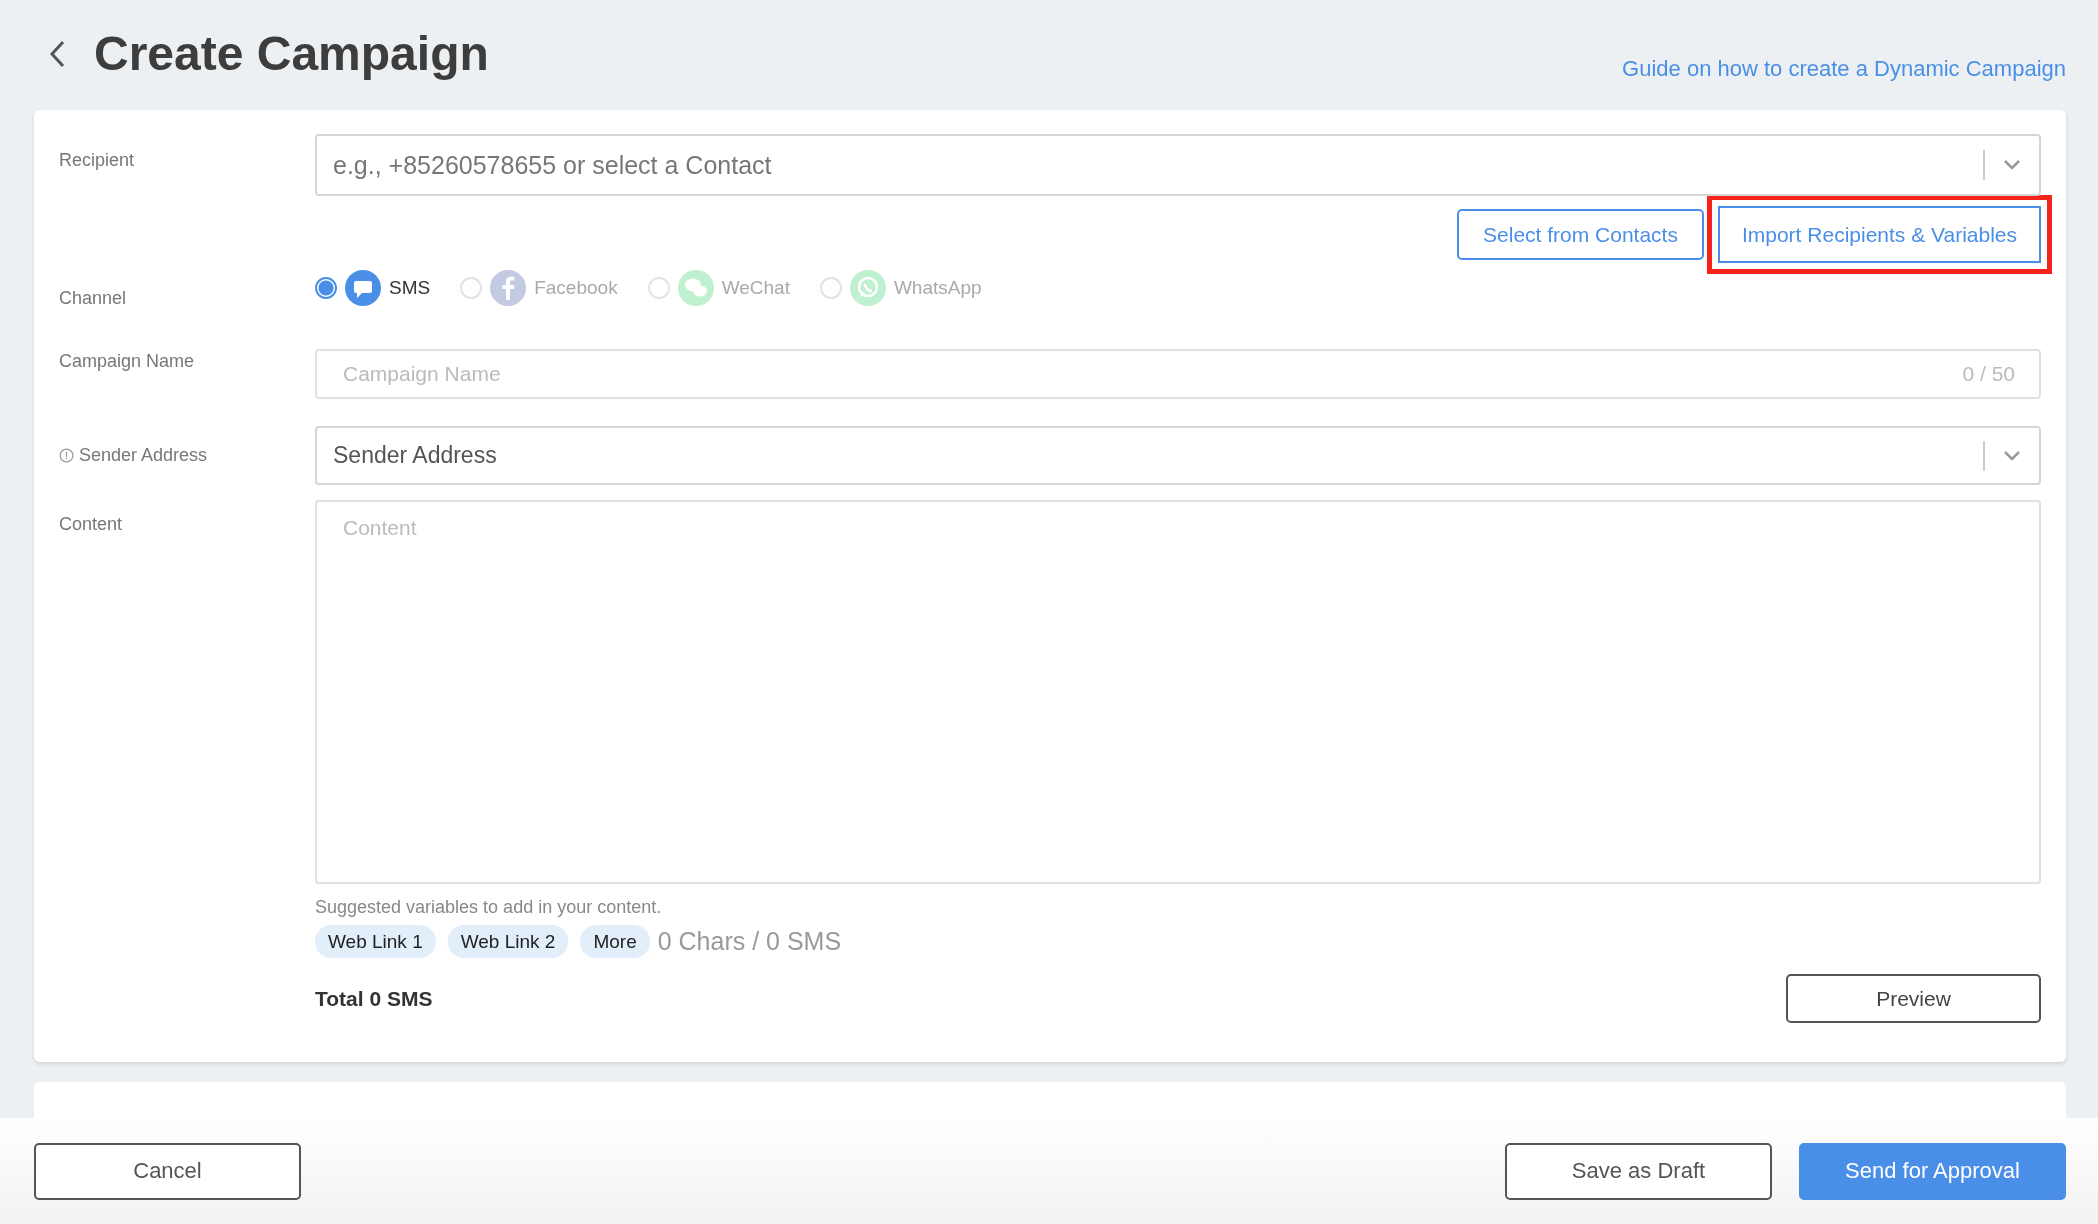 The image size is (2098, 1224). Describe the element at coordinates (363, 288) in the screenshot. I see `chat-bubble-icon` at that location.